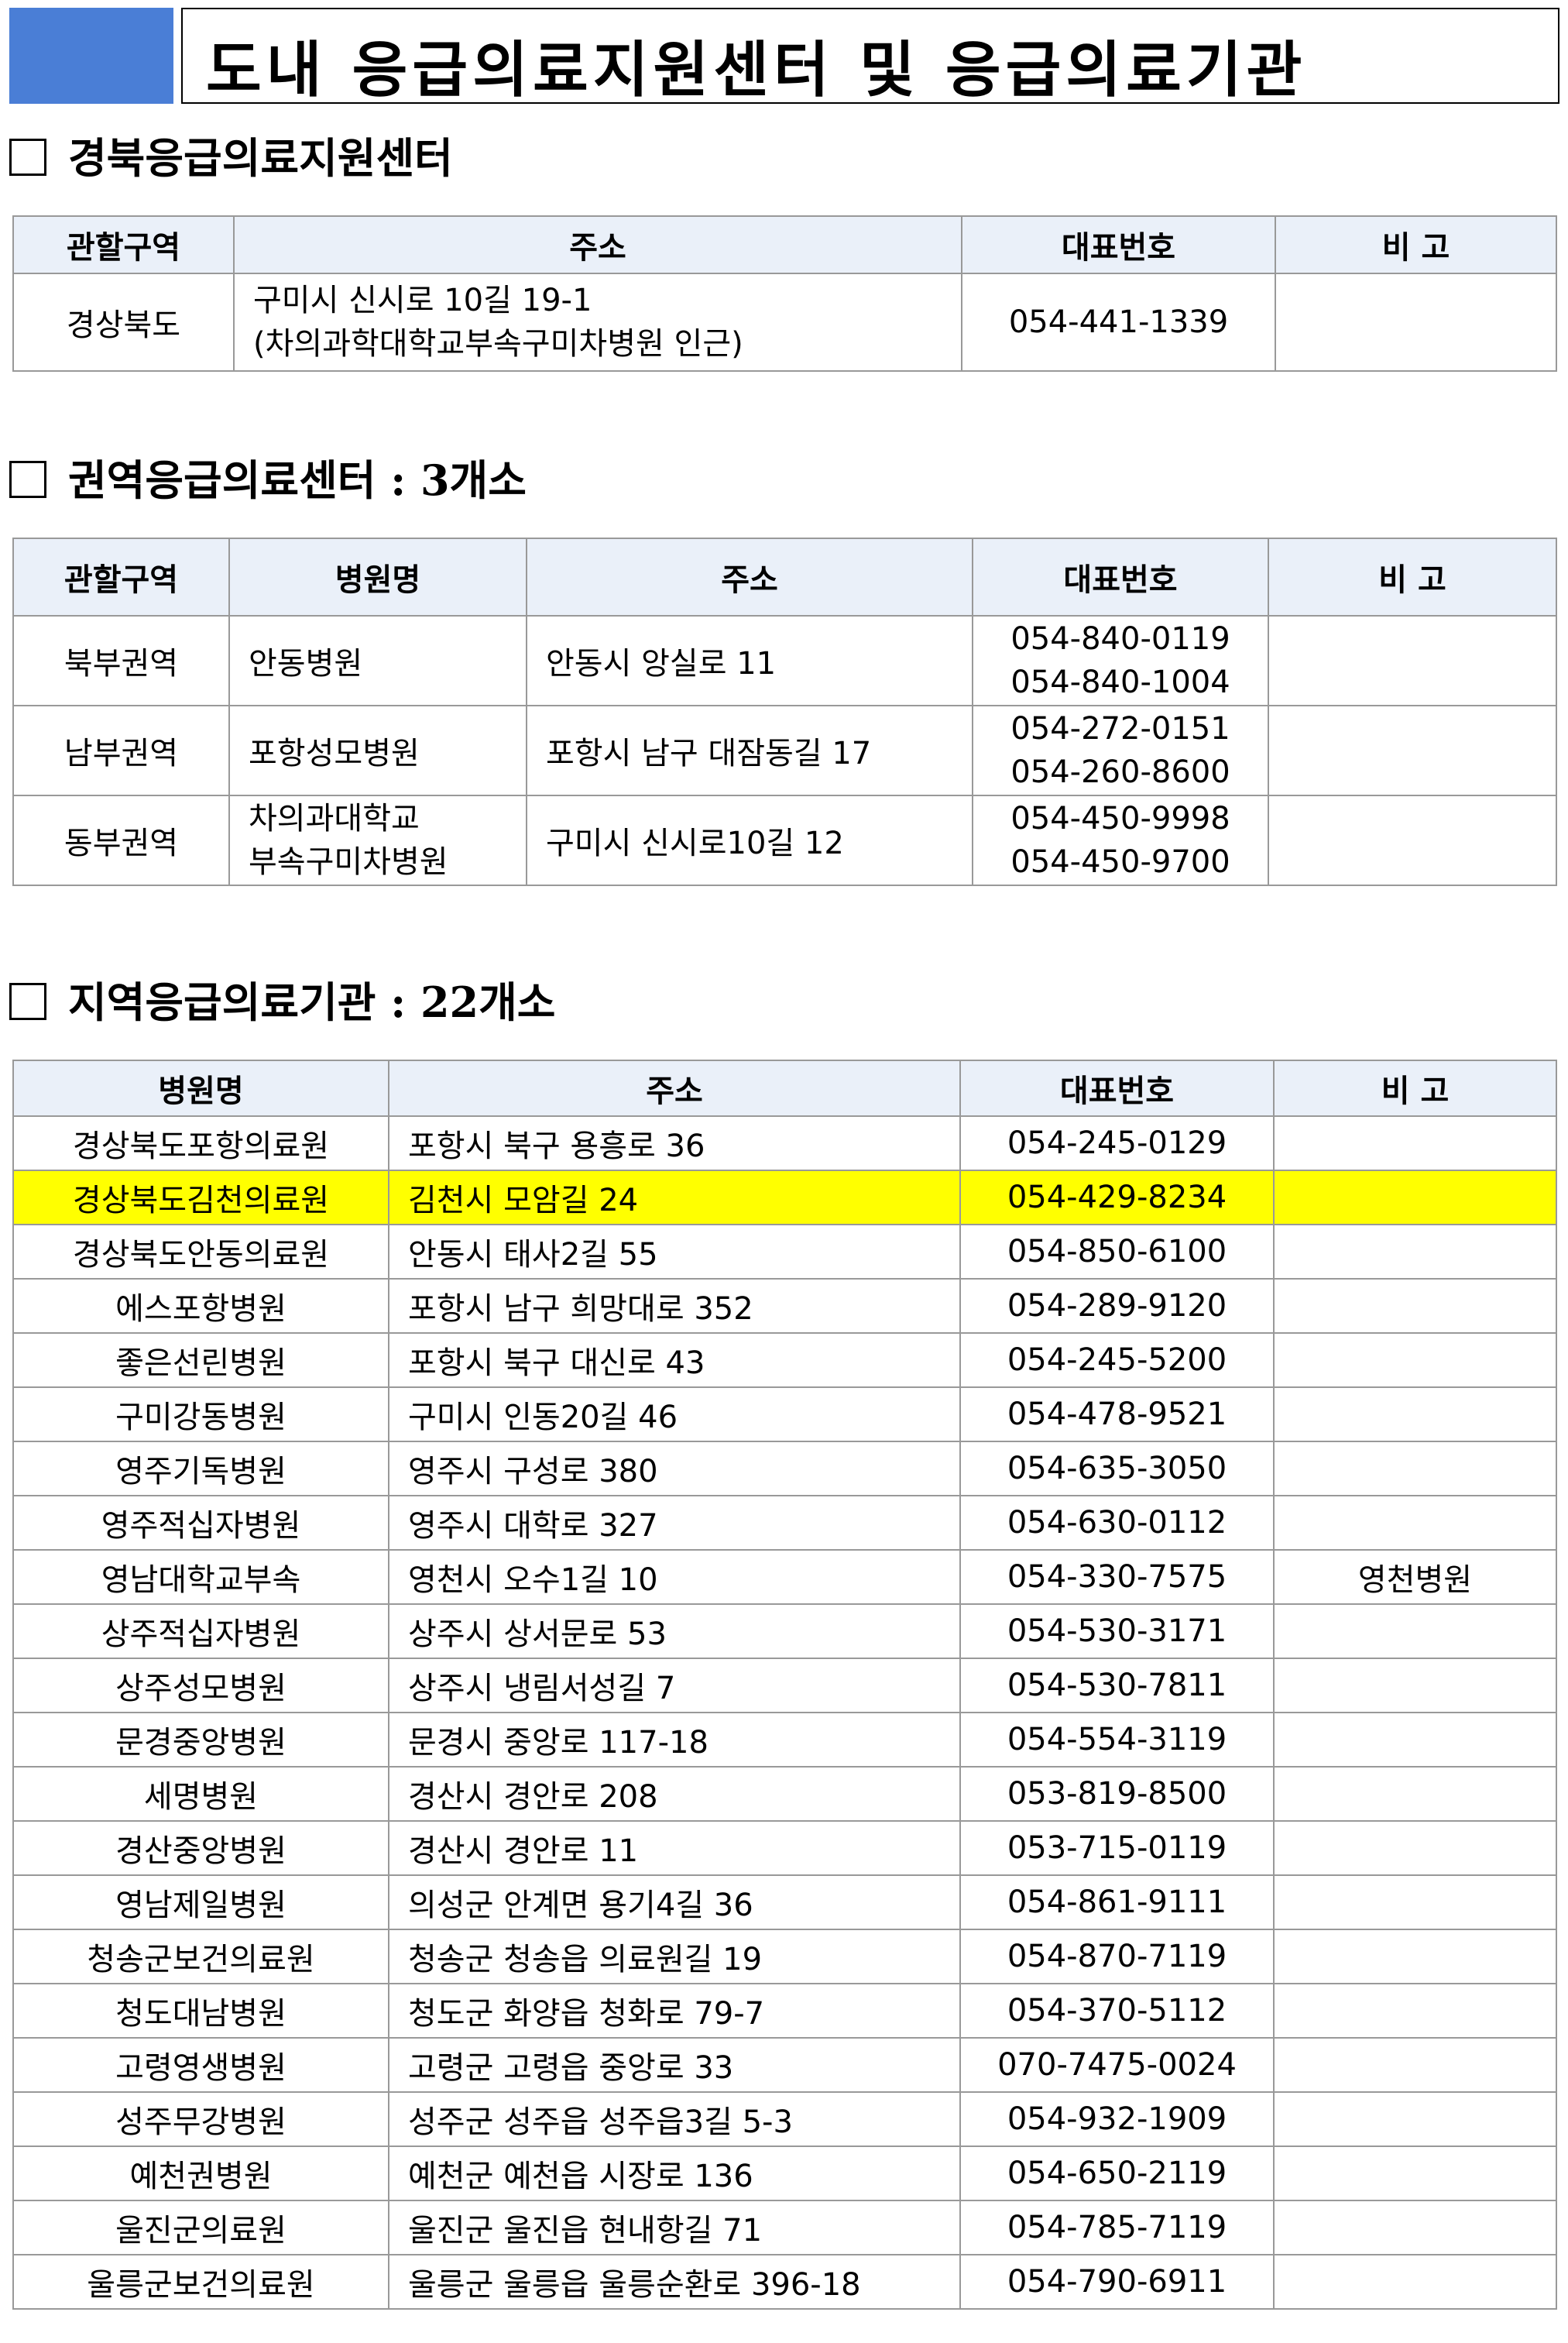  Describe the element at coordinates (1117, 1414) in the screenshot. I see `phone-cell: 054-478-9521` at that location.